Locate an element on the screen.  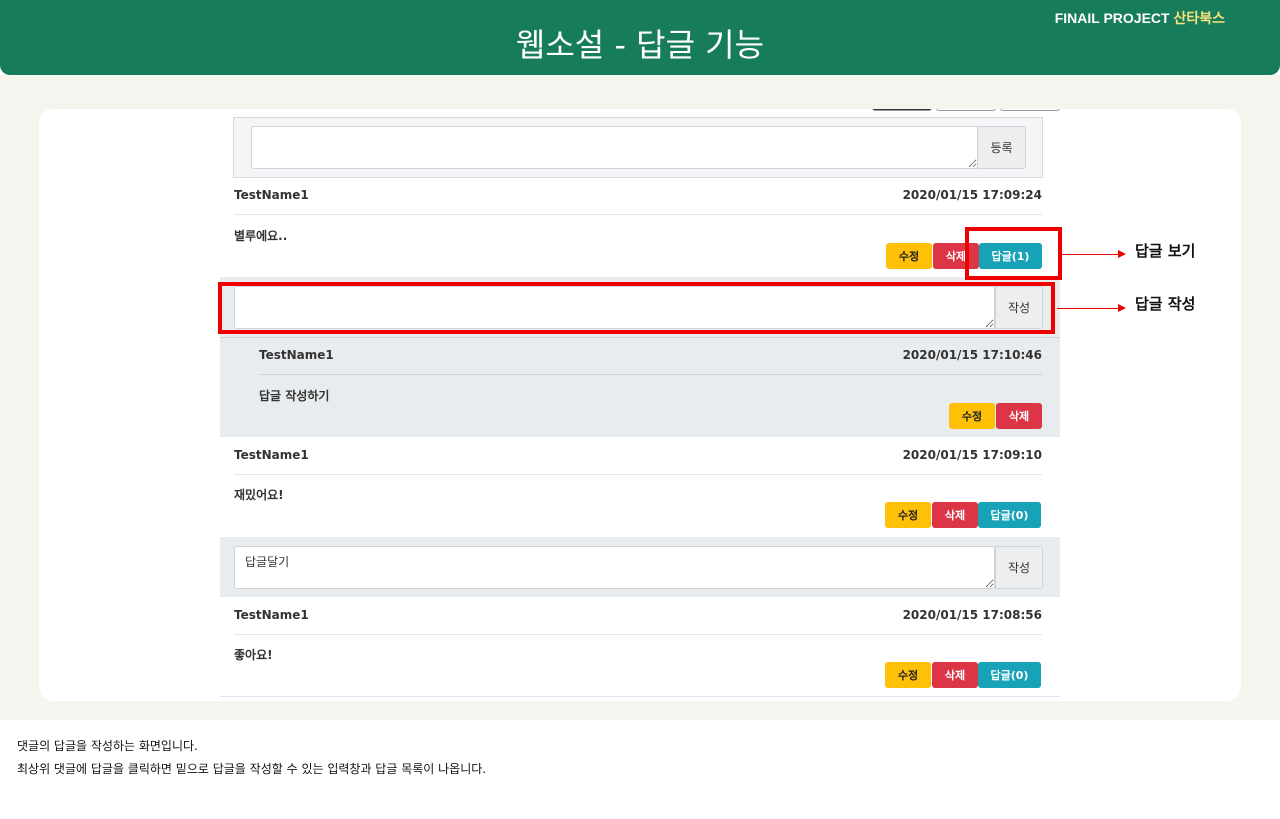
brand-main: FINAIL PROJECT is located at coordinates (1112, 18).